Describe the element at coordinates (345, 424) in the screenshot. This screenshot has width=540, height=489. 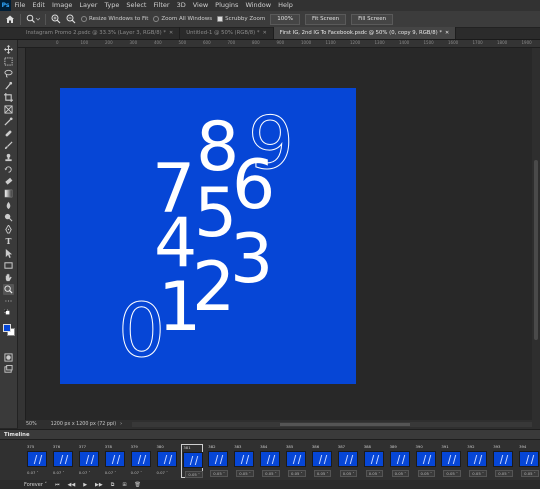
I see `horizontal-scrollbar-thumb` at that location.